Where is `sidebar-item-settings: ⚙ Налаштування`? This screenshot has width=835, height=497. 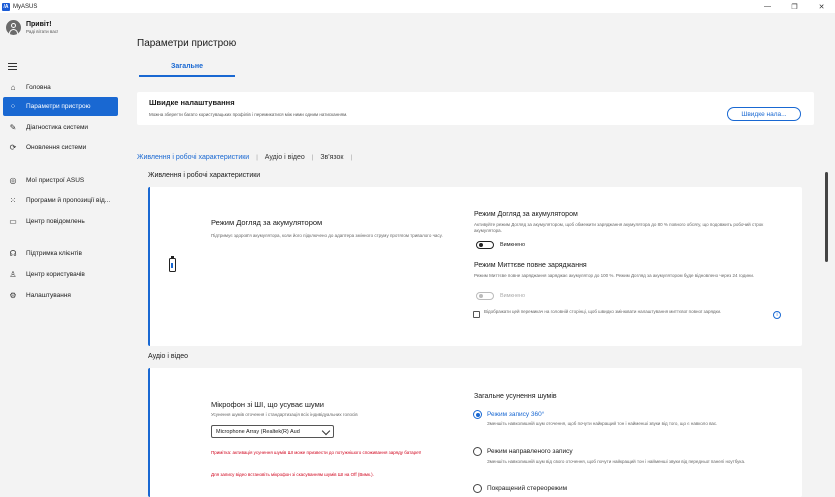
sidebar-item-settings: ⚙ Налаштування is located at coordinates (60, 295).